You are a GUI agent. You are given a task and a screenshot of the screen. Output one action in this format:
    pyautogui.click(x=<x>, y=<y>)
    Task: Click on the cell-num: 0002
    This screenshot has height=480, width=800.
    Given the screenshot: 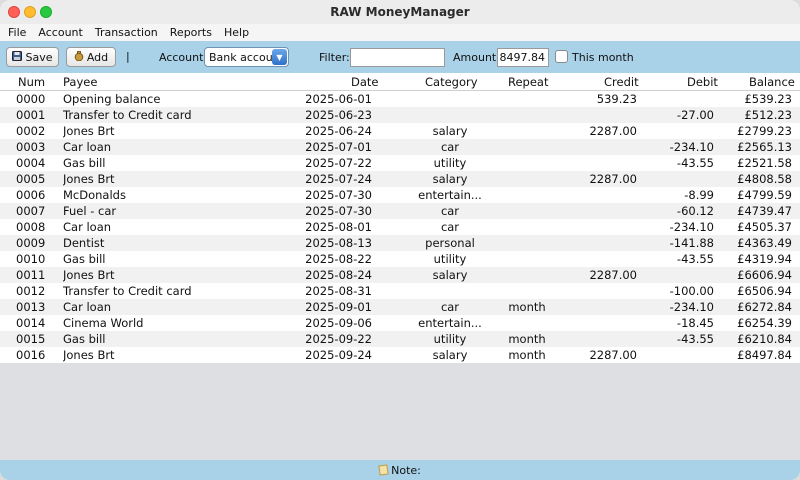 What is the action you would take?
    pyautogui.click(x=31, y=131)
    